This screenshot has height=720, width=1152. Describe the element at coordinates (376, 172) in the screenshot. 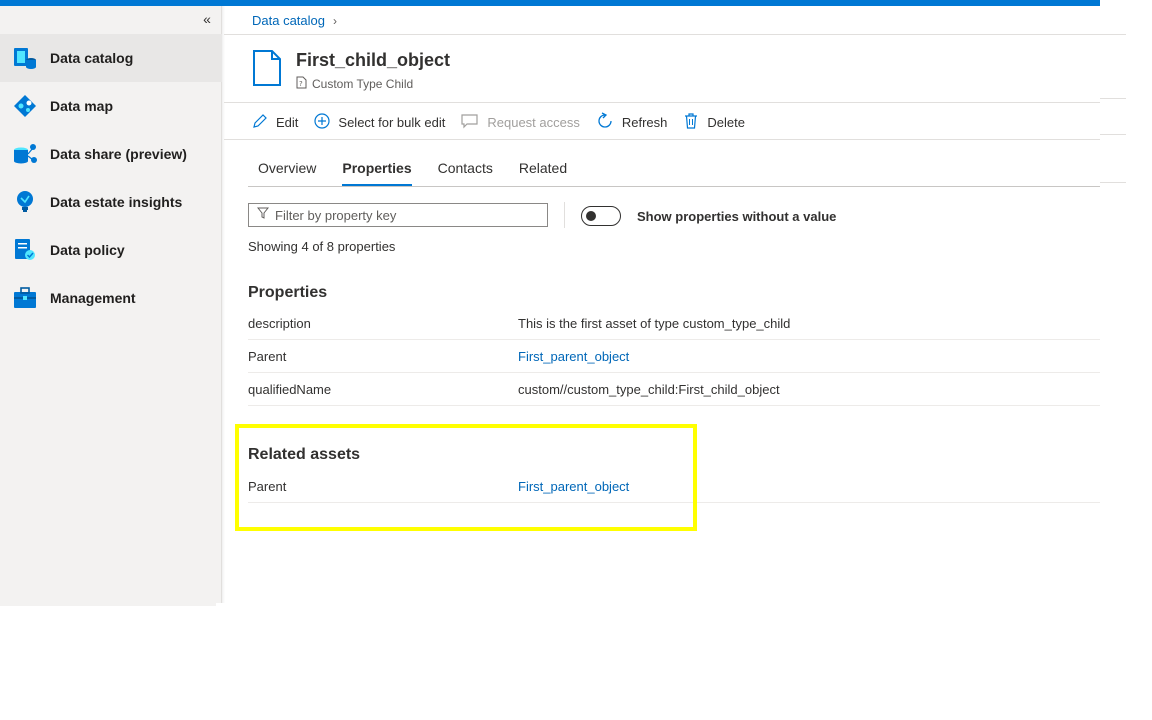

I see `tab-properties: Properties` at that location.